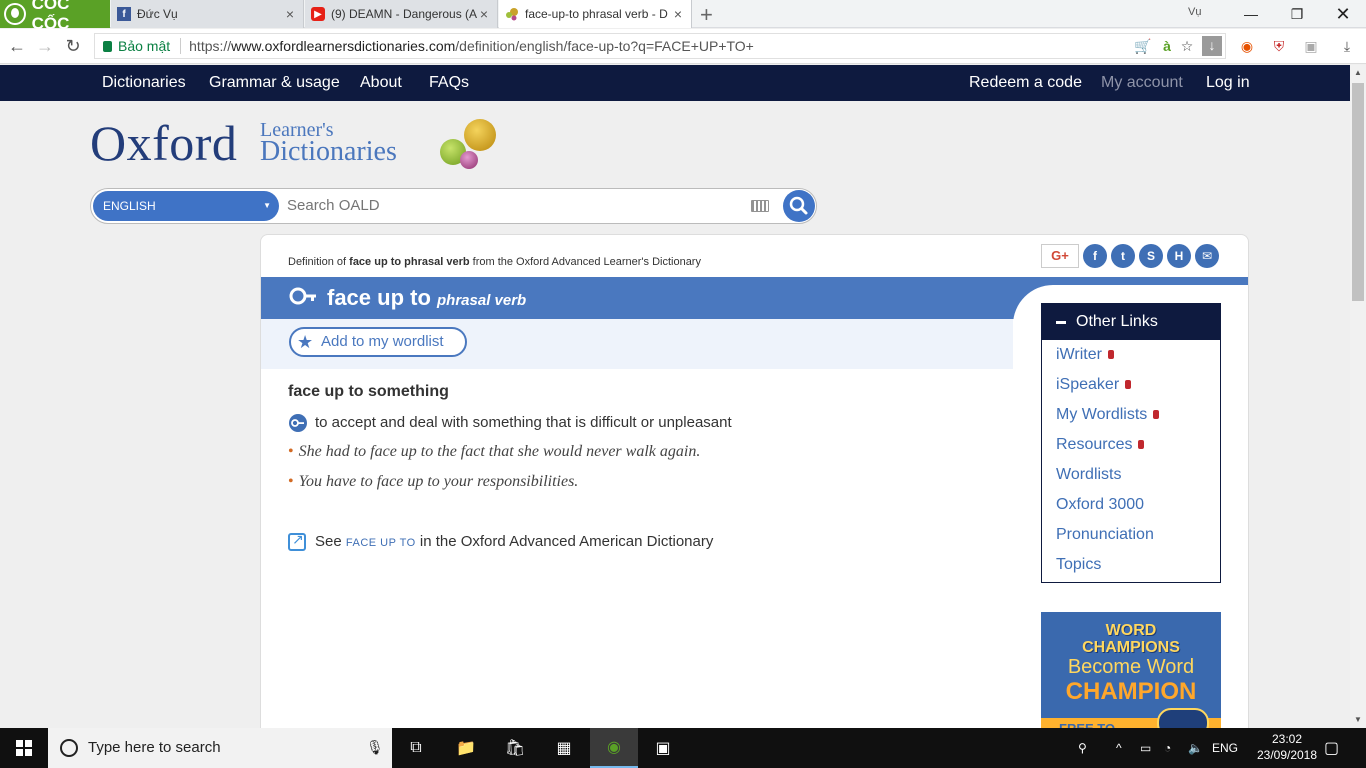 The image size is (1366, 768). What do you see at coordinates (1297, 14) in the screenshot?
I see `maximize-button: ❐` at bounding box center [1297, 14].